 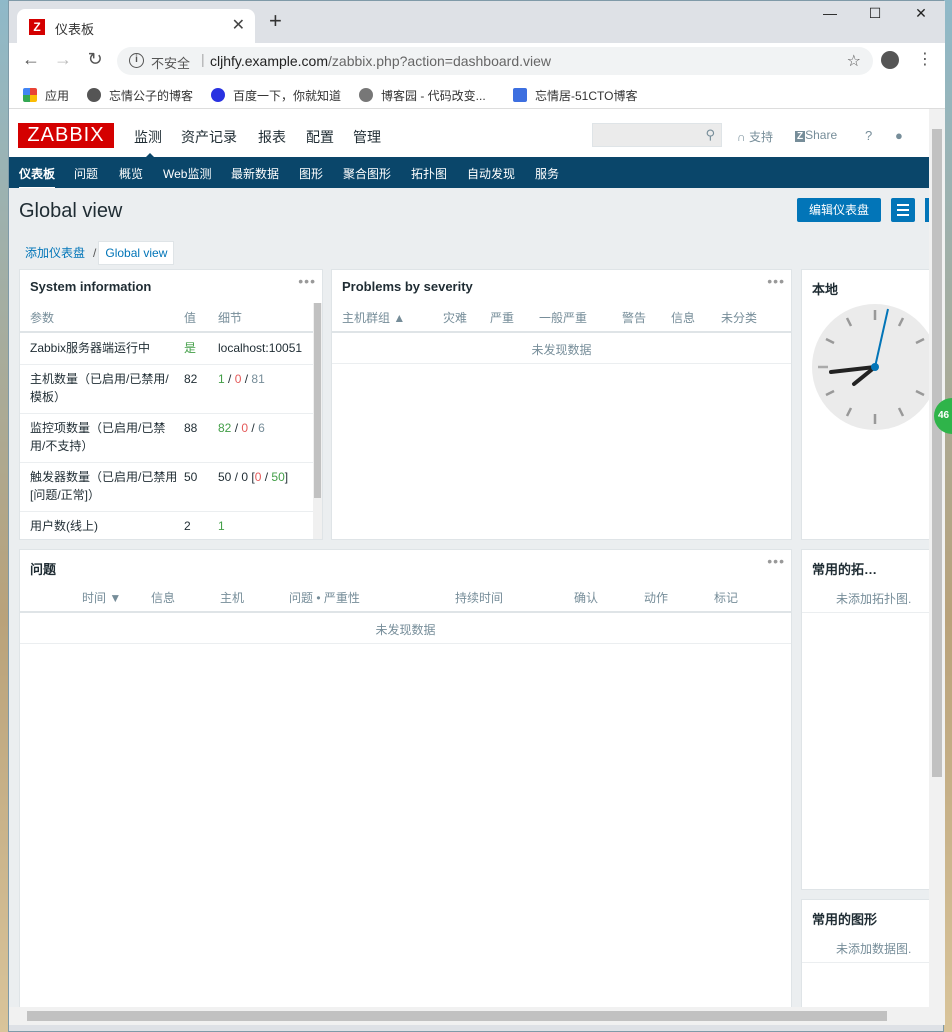 I want to click on subnav-latest-data: 最新数据, so click(x=255, y=173).